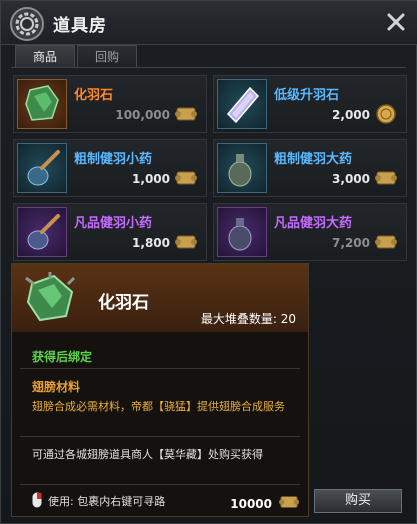 Image resolution: width=417 pixels, height=524 pixels. What do you see at coordinates (351, 179) in the screenshot?
I see `item-price: 3,000` at bounding box center [351, 179].